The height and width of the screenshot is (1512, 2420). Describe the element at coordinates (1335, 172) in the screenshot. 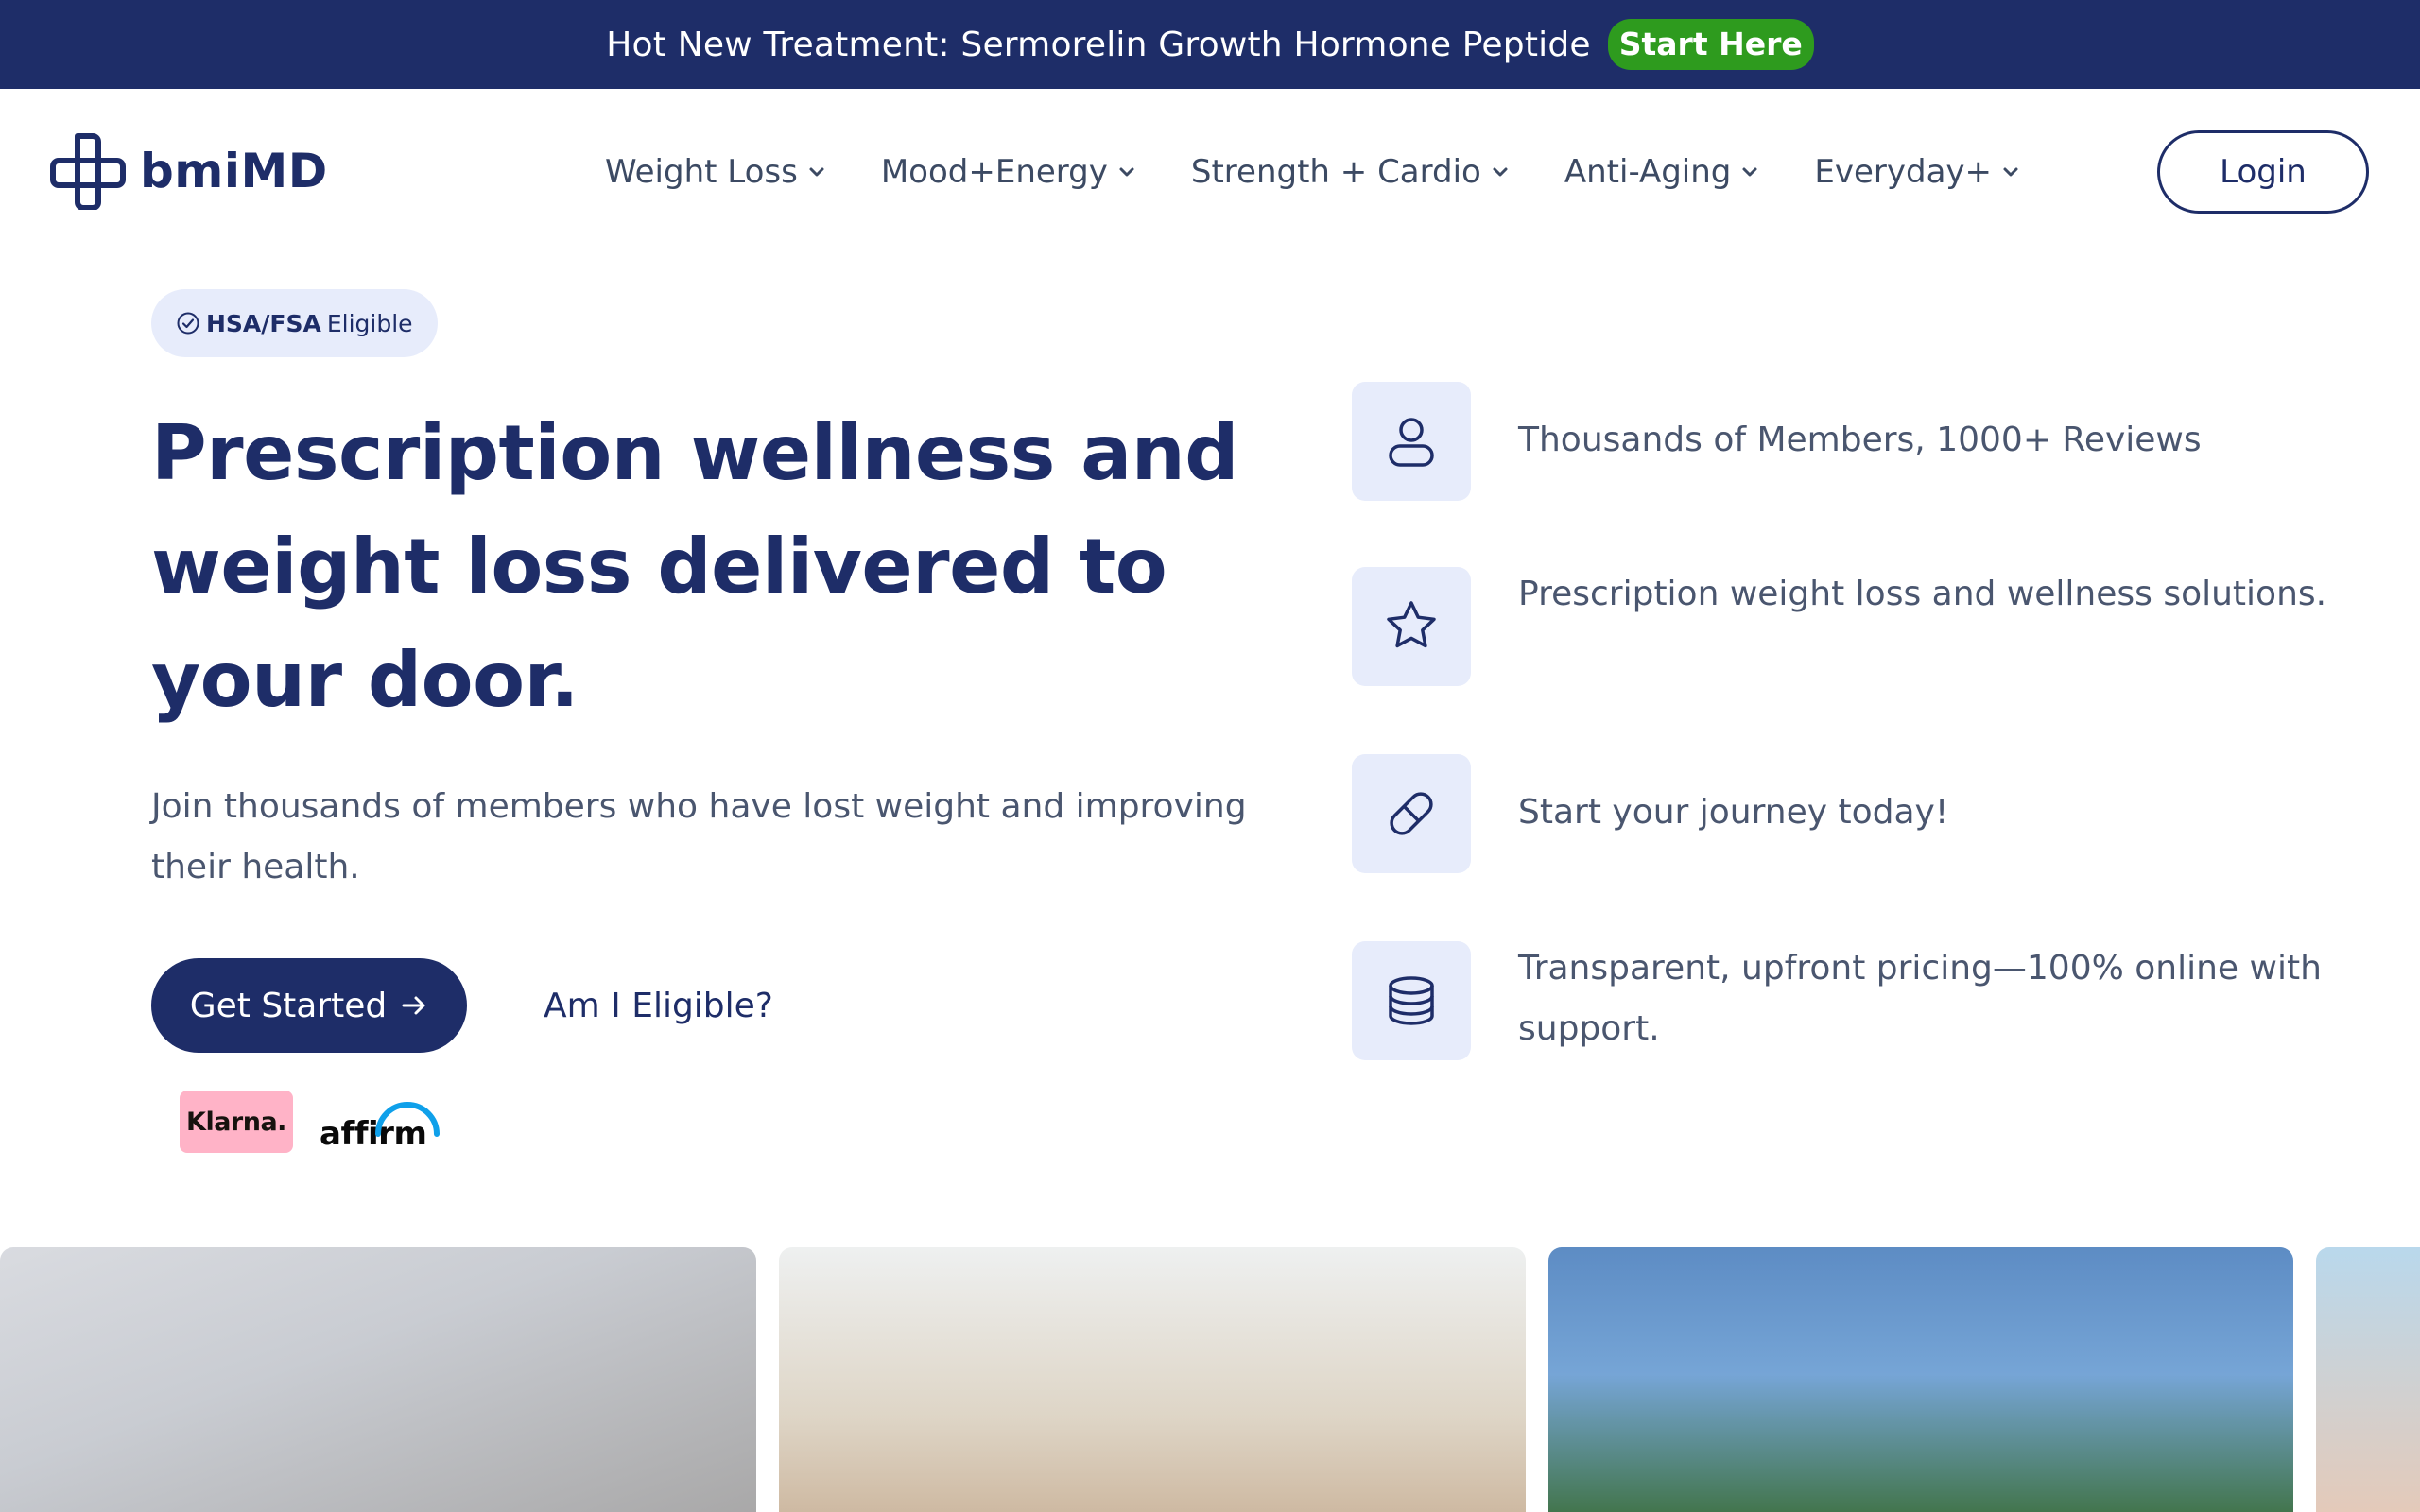

I see `nav-label: Strength + Cardio` at that location.